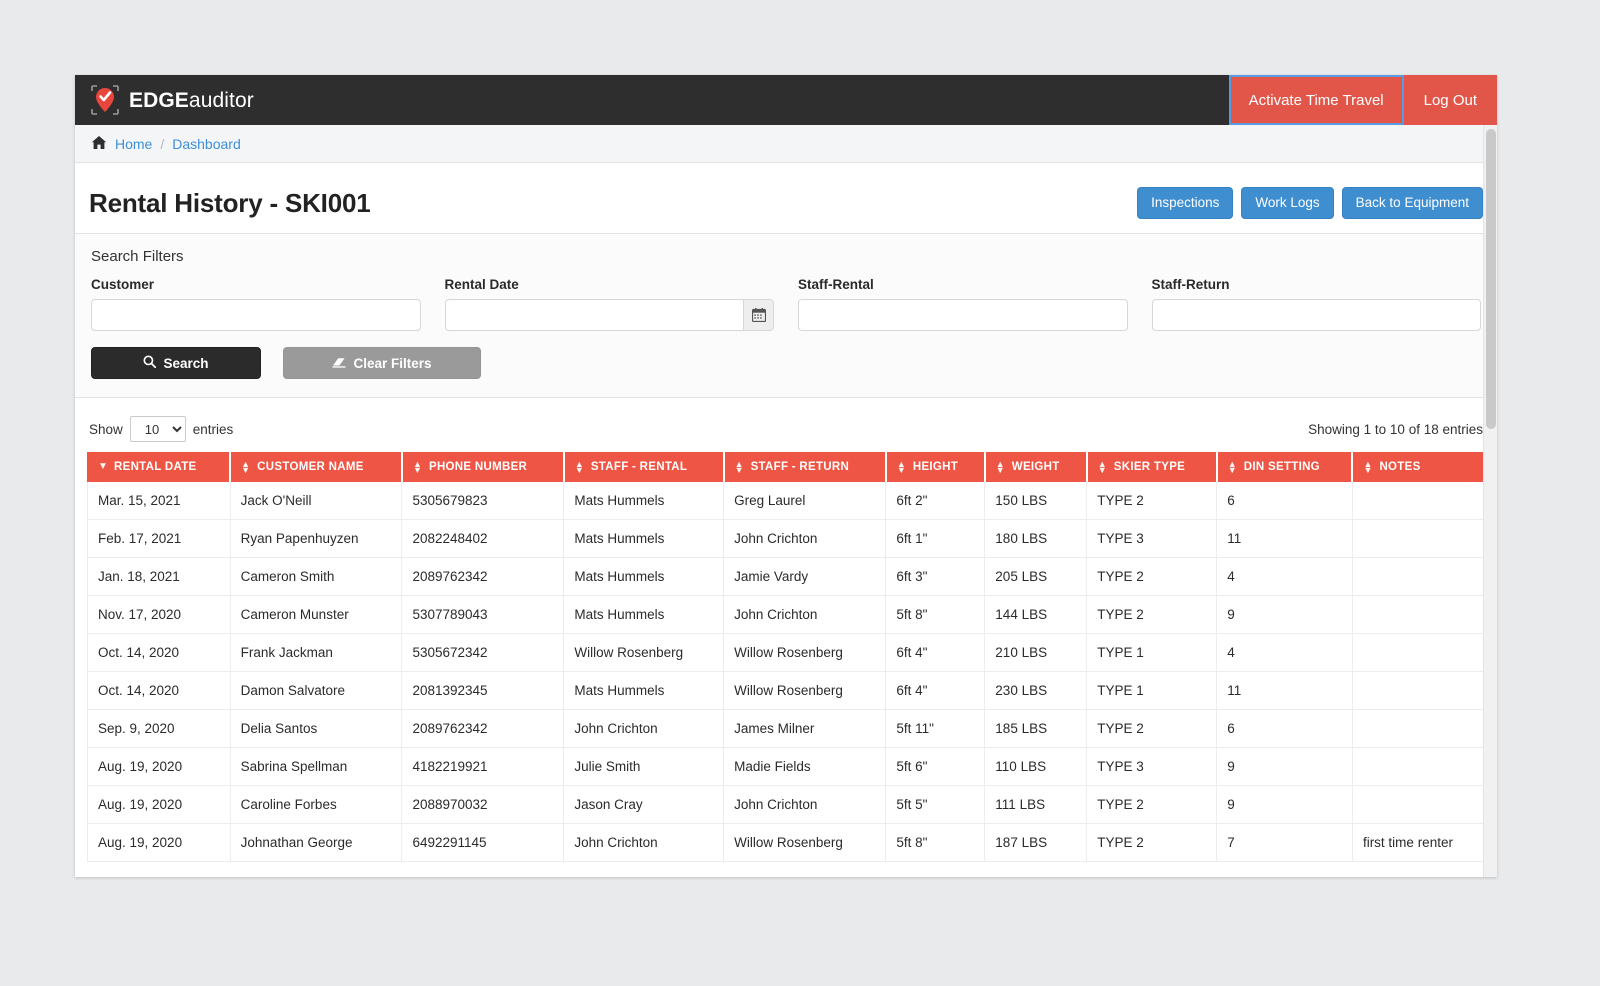 This screenshot has width=1600, height=986. Describe the element at coordinates (1036, 577) in the screenshot. I see `cell-weight: 205 LBS` at that location.